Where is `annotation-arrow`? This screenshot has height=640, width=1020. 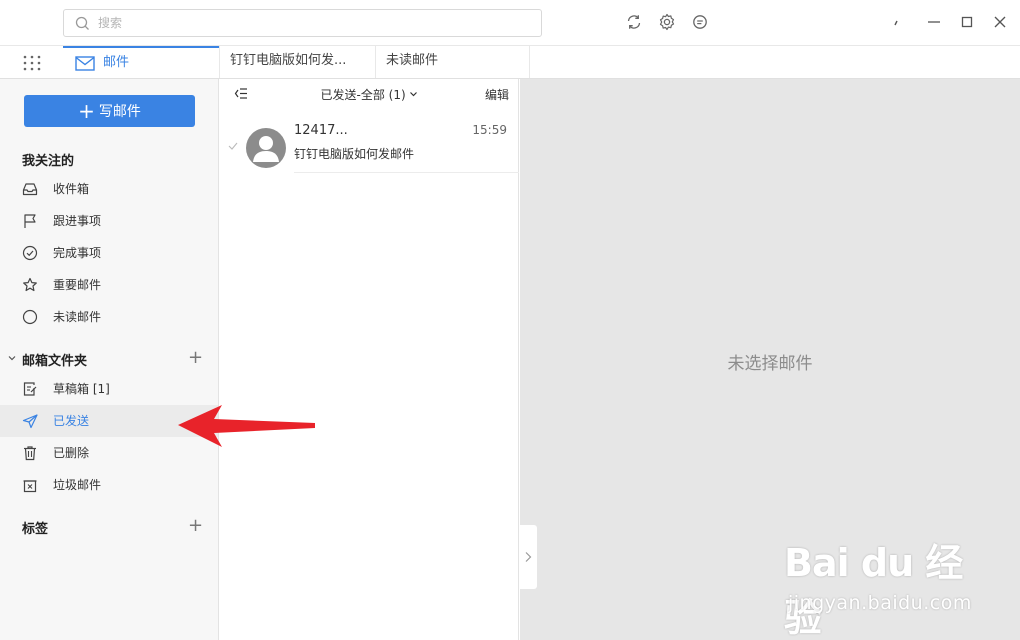 annotation-arrow is located at coordinates (246, 426).